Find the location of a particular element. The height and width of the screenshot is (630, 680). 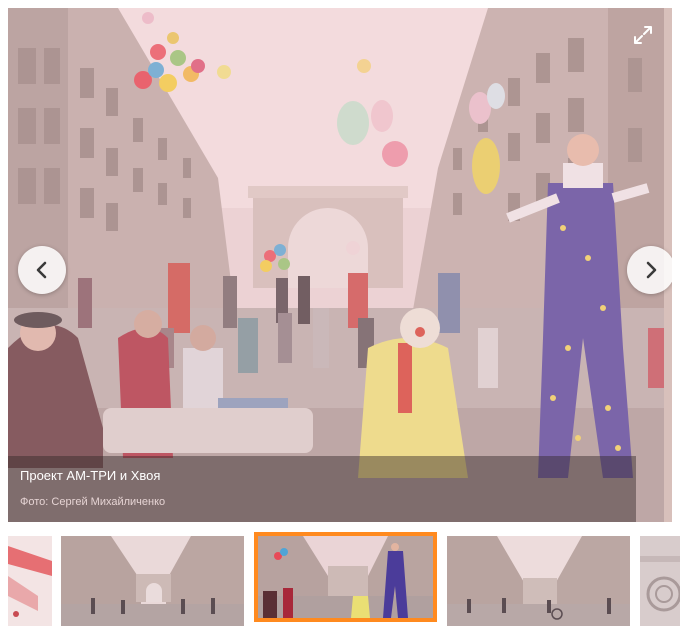

fullscreen-button is located at coordinates (643, 35).